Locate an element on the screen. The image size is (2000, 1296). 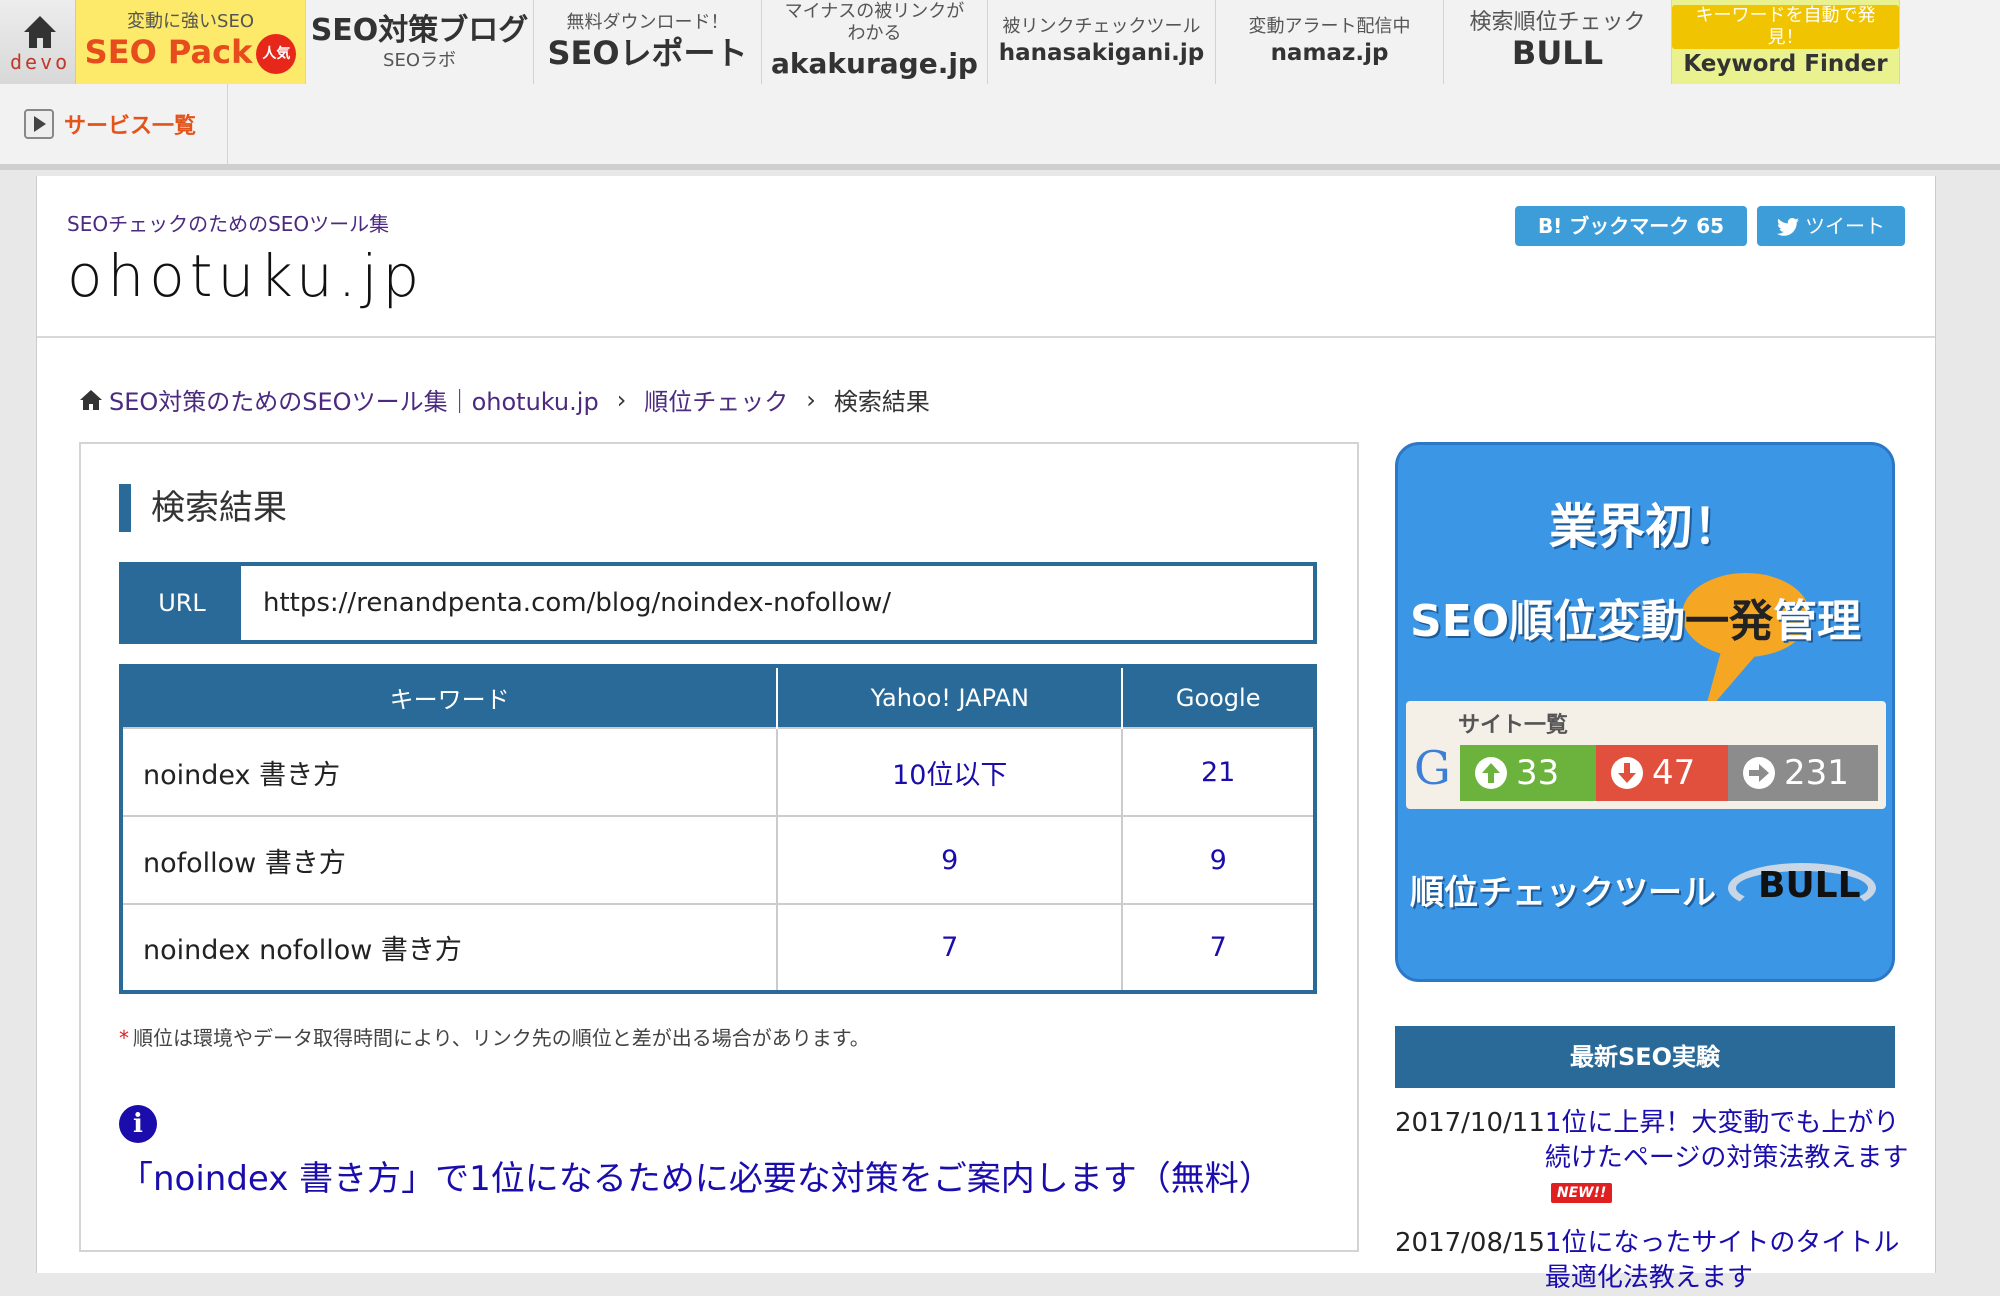
hatena-bookmark-button: B! ブックマーク 65 is located at coordinates (1631, 226).